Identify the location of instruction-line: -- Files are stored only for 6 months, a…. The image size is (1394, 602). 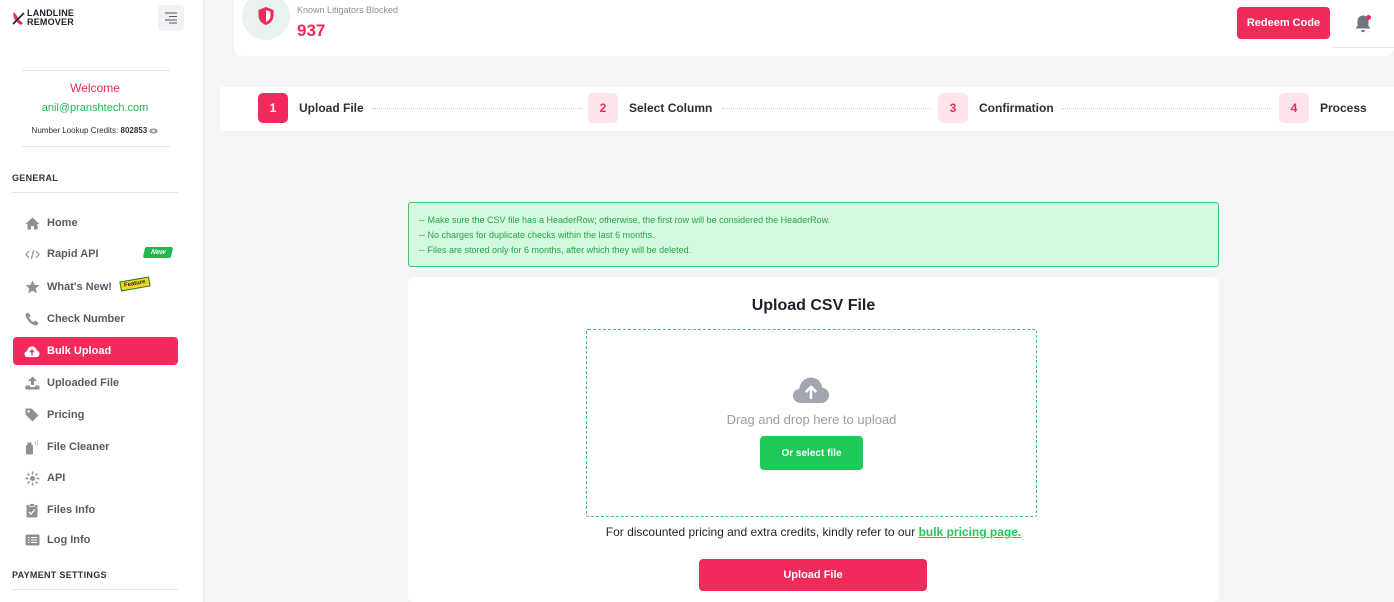
(555, 250).